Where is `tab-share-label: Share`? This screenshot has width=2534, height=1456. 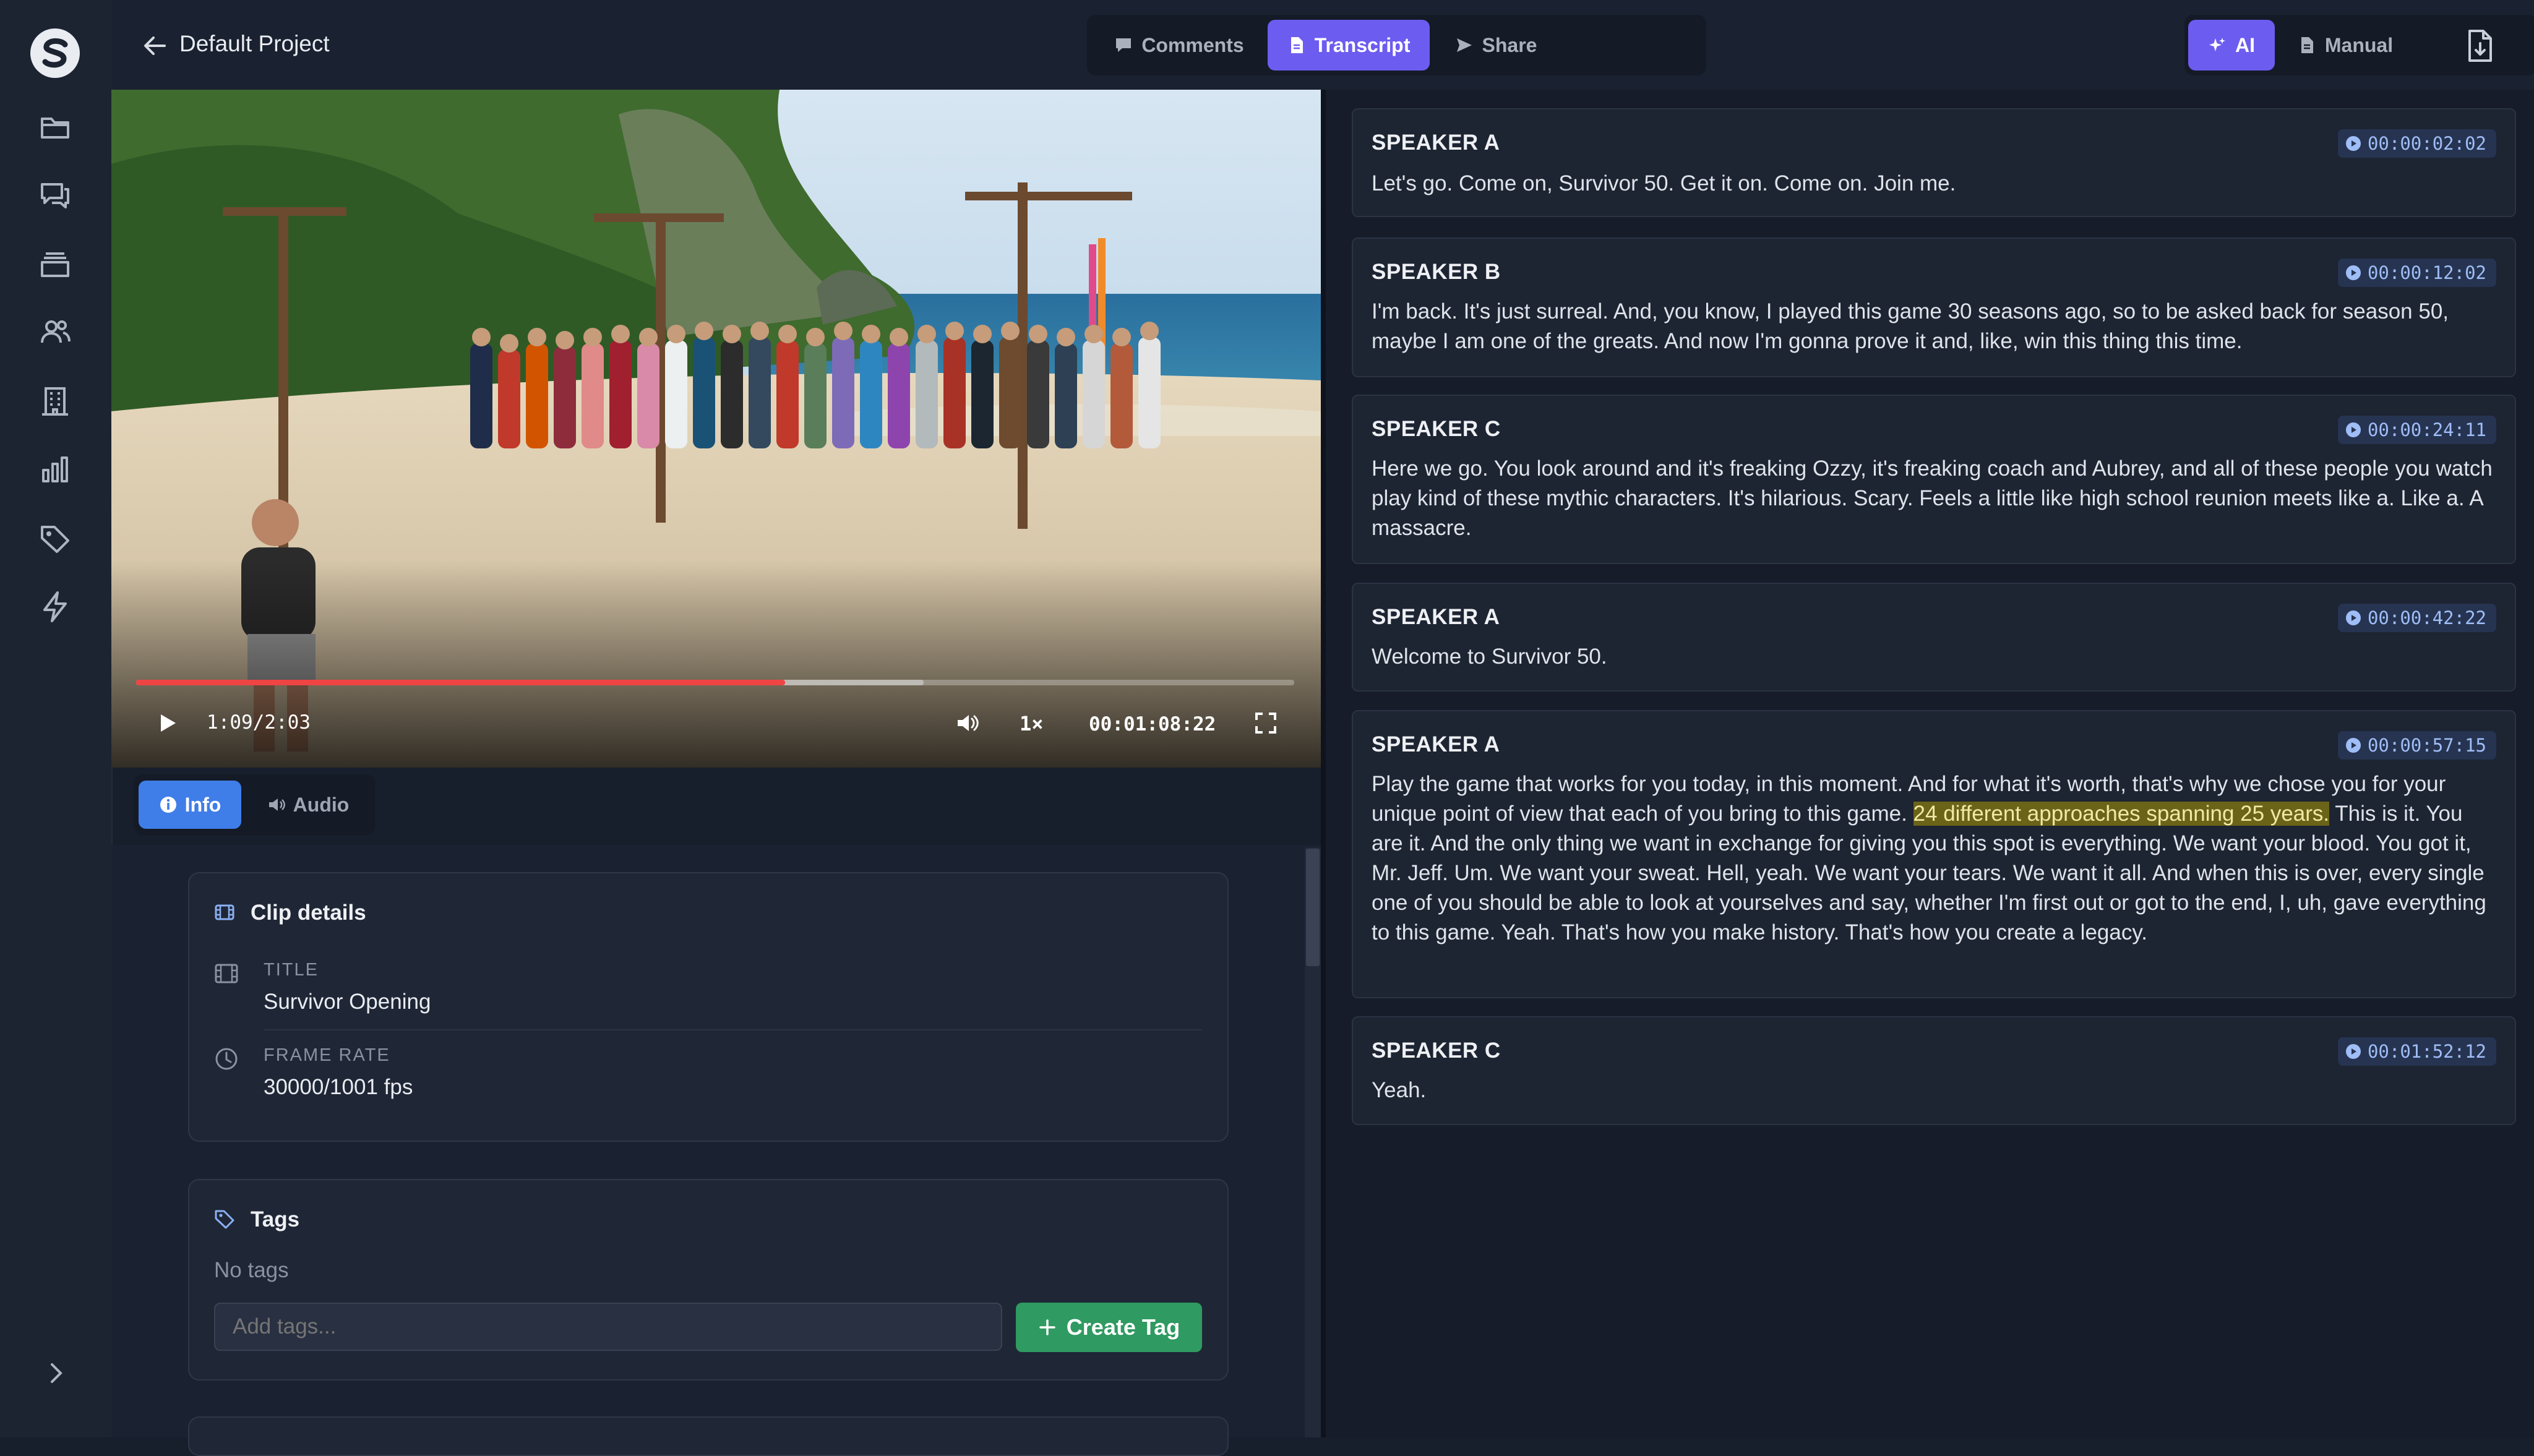
tab-share-label: Share is located at coordinates (1509, 45).